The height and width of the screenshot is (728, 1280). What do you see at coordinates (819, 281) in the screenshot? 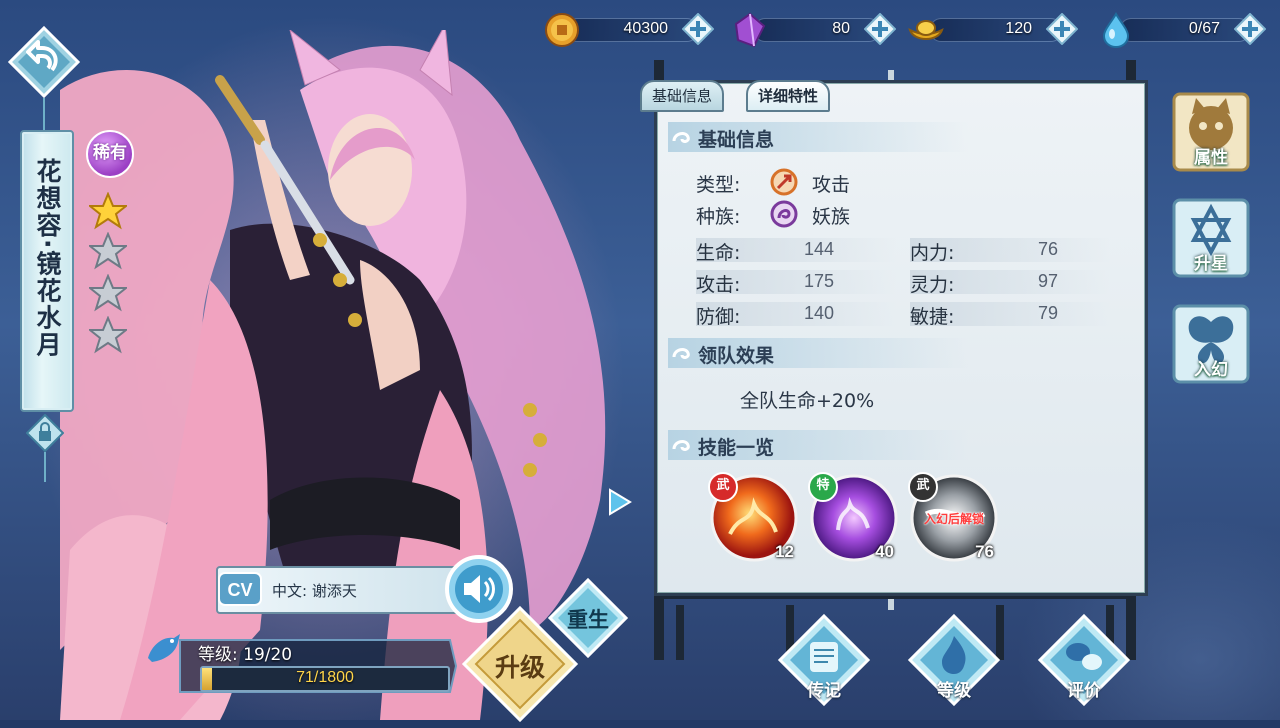
I see `stat-value: 175` at bounding box center [819, 281].